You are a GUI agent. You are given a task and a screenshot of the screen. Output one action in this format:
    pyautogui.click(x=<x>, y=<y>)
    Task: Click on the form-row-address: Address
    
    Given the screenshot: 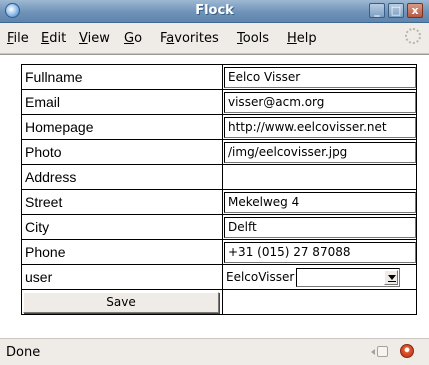 What is the action you would take?
    pyautogui.click(x=219, y=177)
    